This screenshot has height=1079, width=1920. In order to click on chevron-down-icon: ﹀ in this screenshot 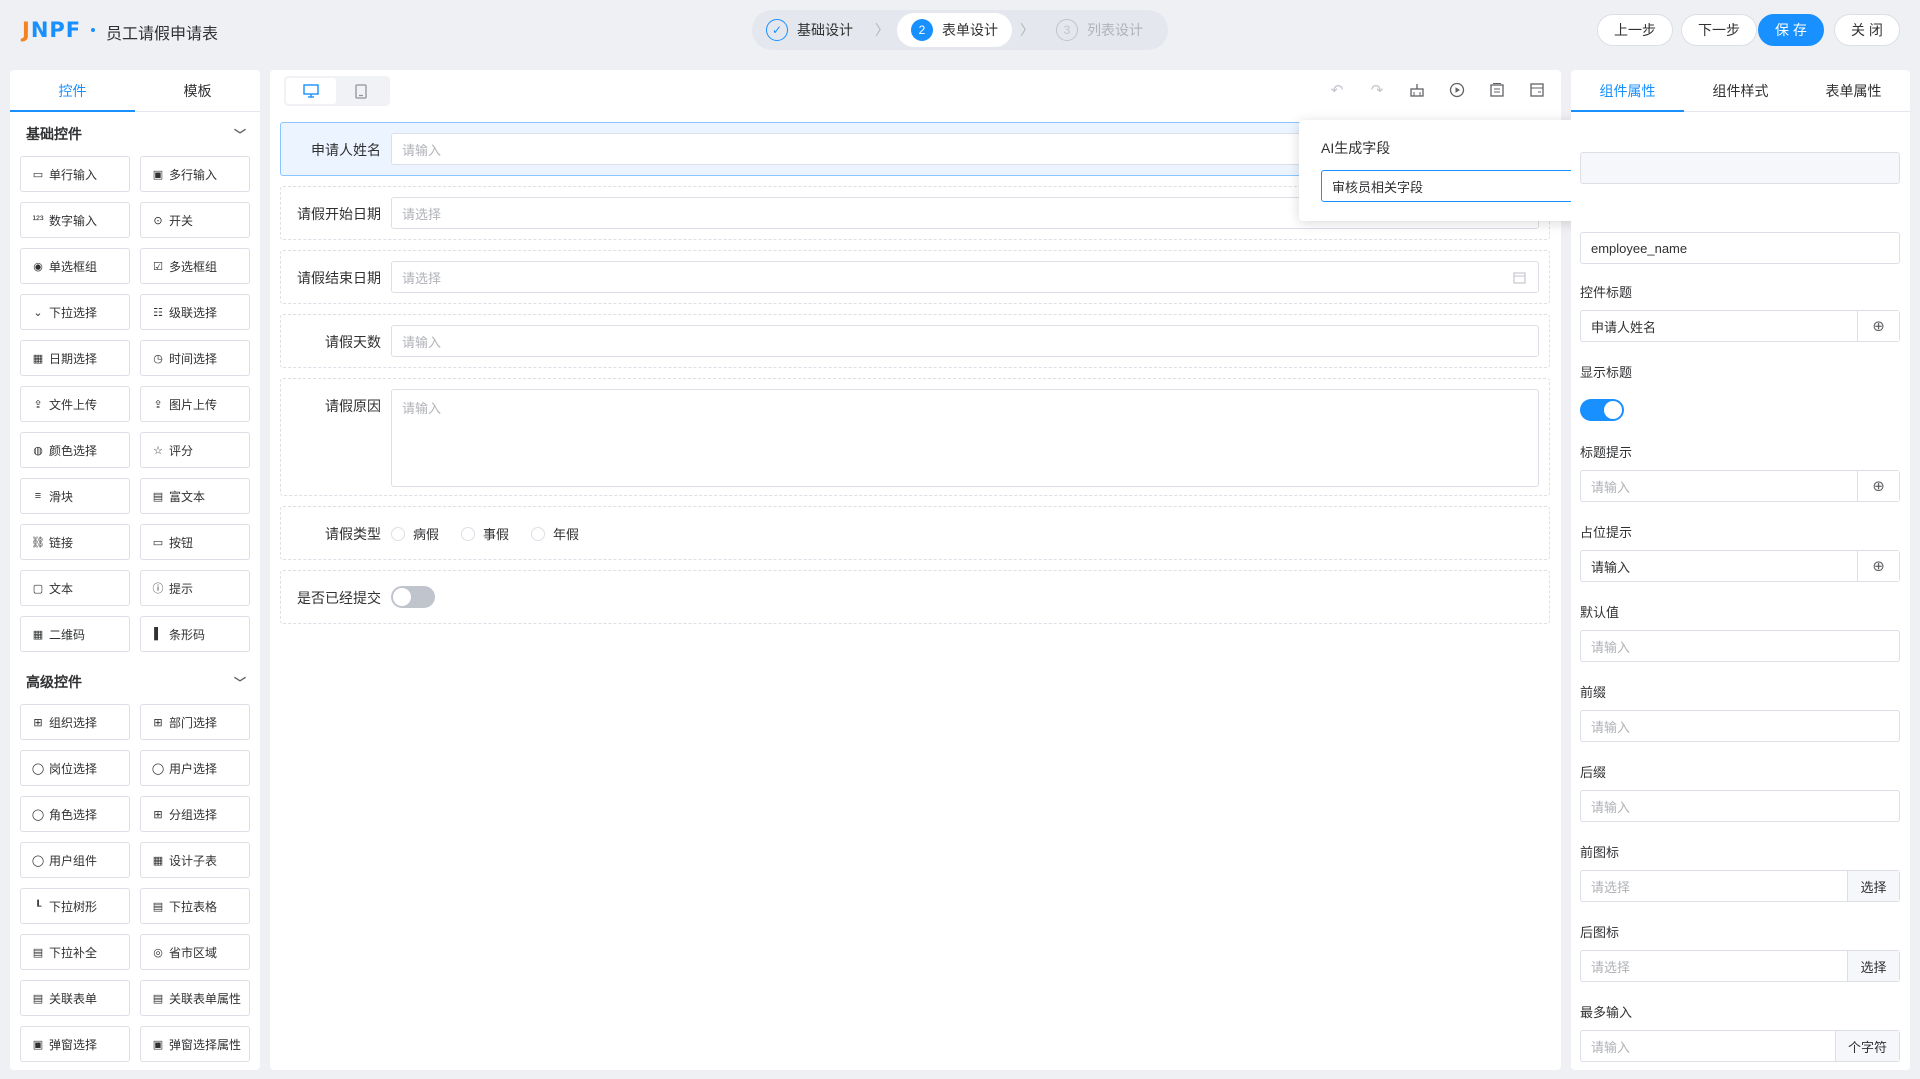, I will do `click(239, 134)`.